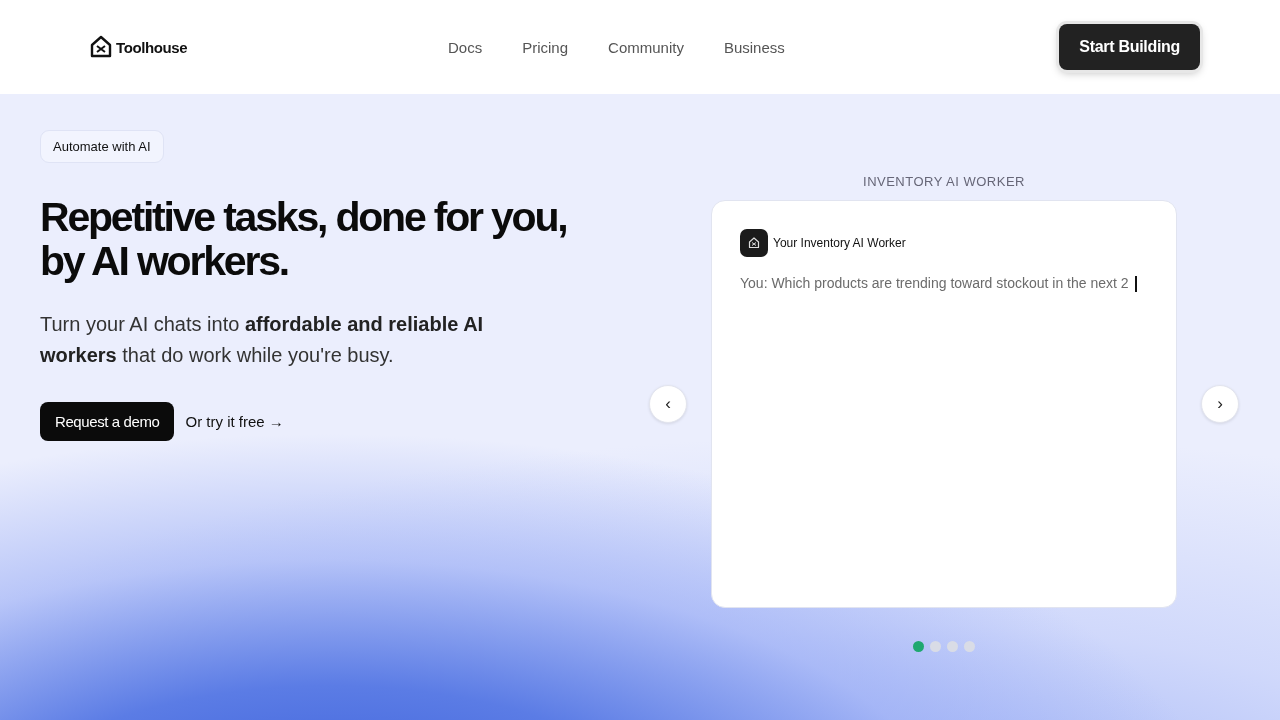  I want to click on nav-link: Pricing, so click(545, 47).